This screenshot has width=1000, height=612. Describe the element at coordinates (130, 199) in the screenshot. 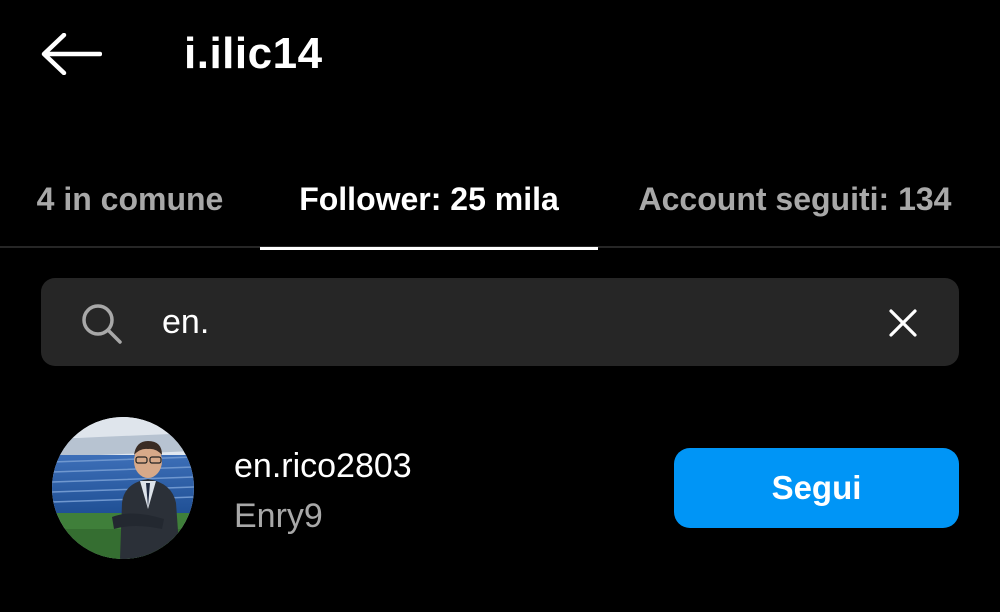

I see `tab-mutual: 4 in comune` at that location.